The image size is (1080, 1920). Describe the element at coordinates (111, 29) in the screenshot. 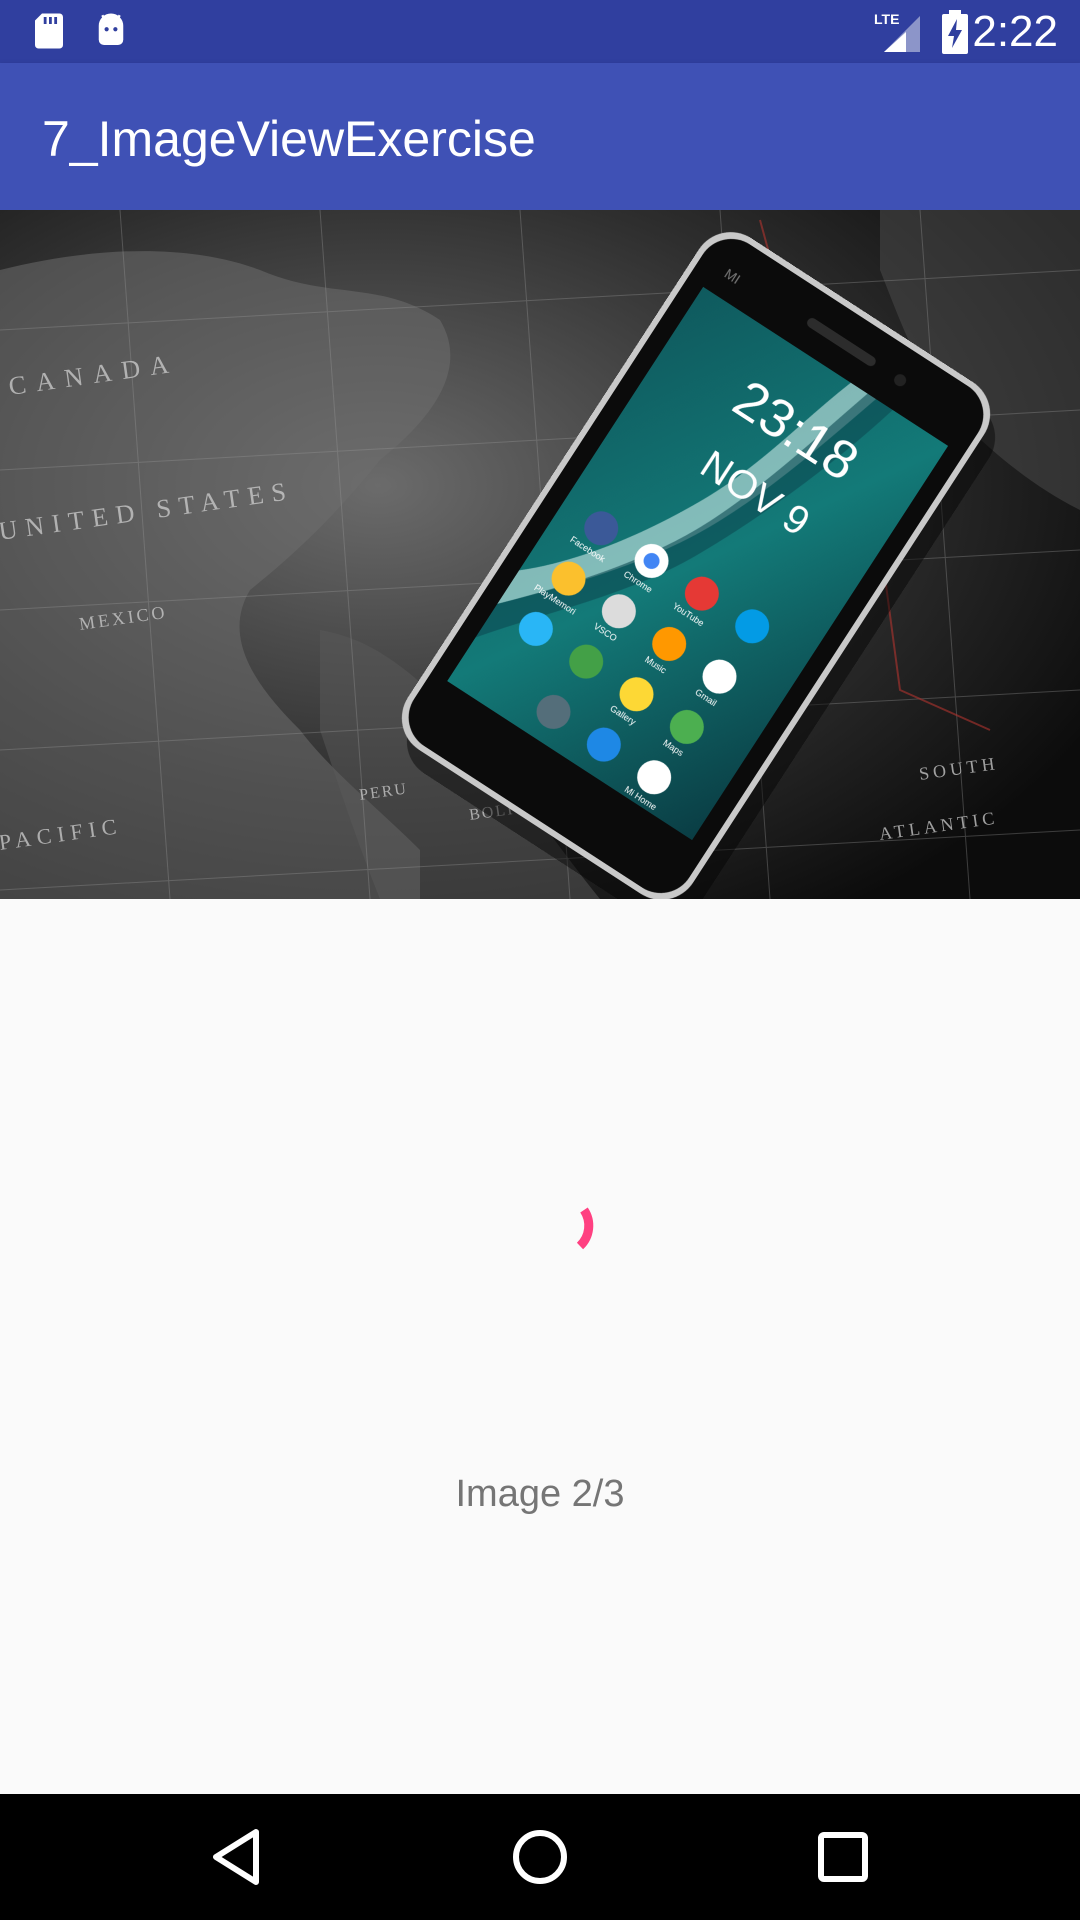

I see `android-icon` at that location.